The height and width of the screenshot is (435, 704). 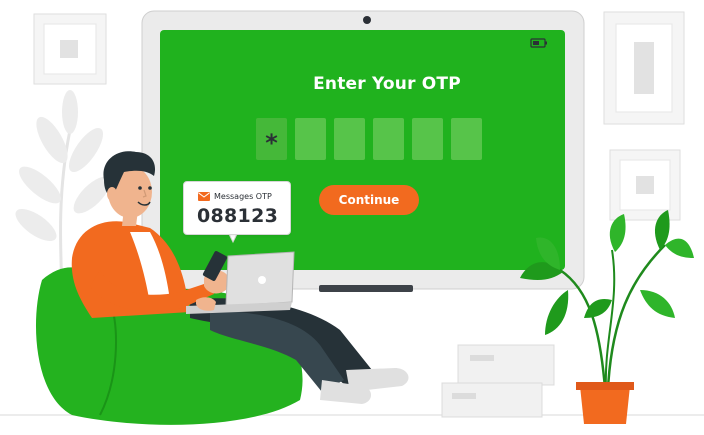 I want to click on notification-otp-code: 088123, so click(x=238, y=216).